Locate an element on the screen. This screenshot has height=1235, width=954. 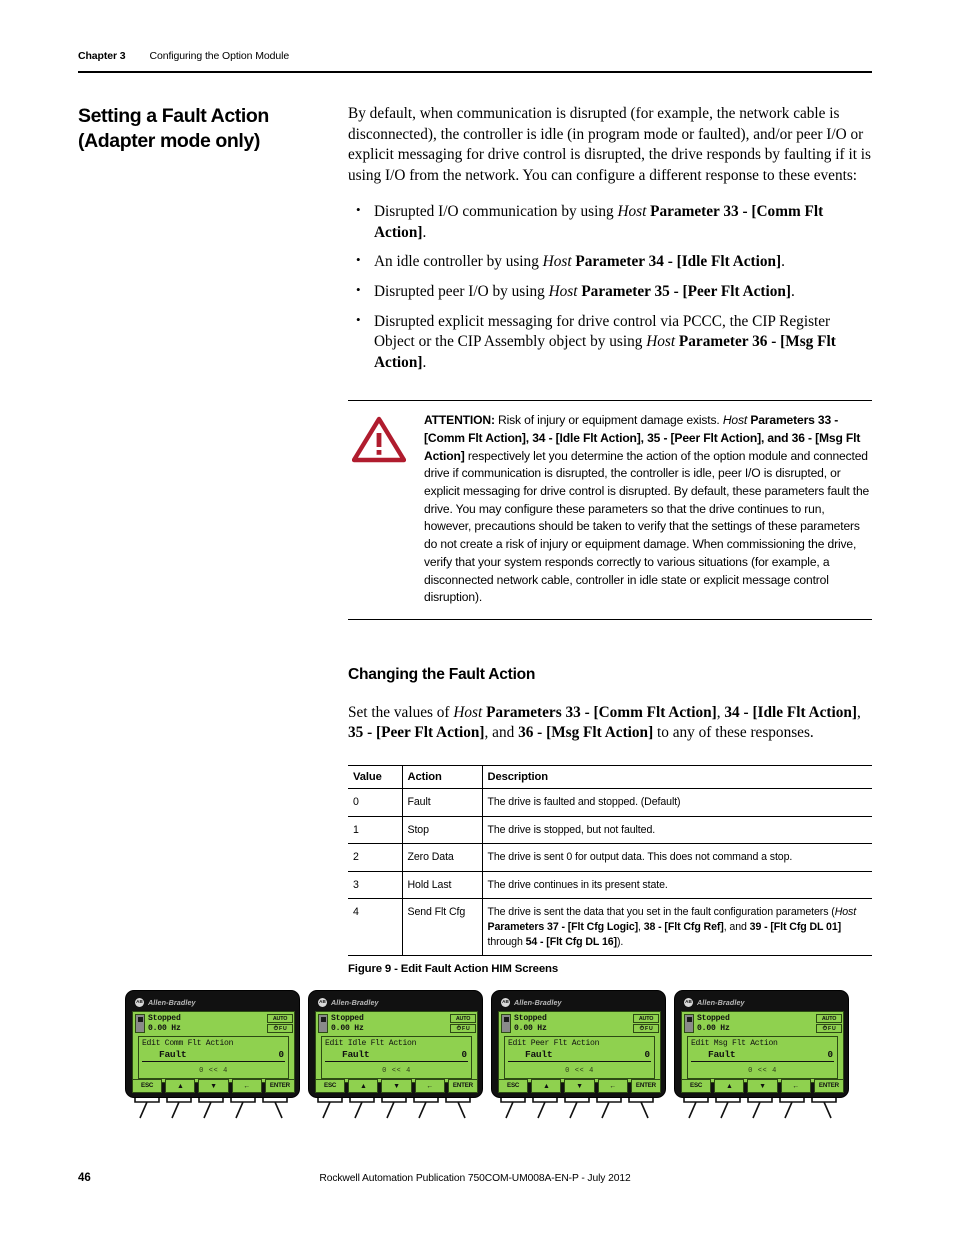
cell-action: Send Flt Cfg is located at coordinates (442, 927).